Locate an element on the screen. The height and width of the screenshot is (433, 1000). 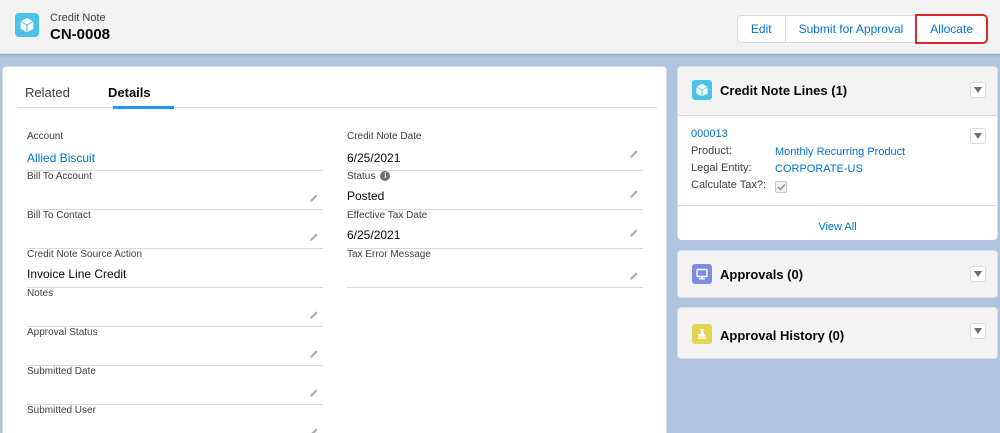
allocate-button: Allocate is located at coordinates (951, 29).